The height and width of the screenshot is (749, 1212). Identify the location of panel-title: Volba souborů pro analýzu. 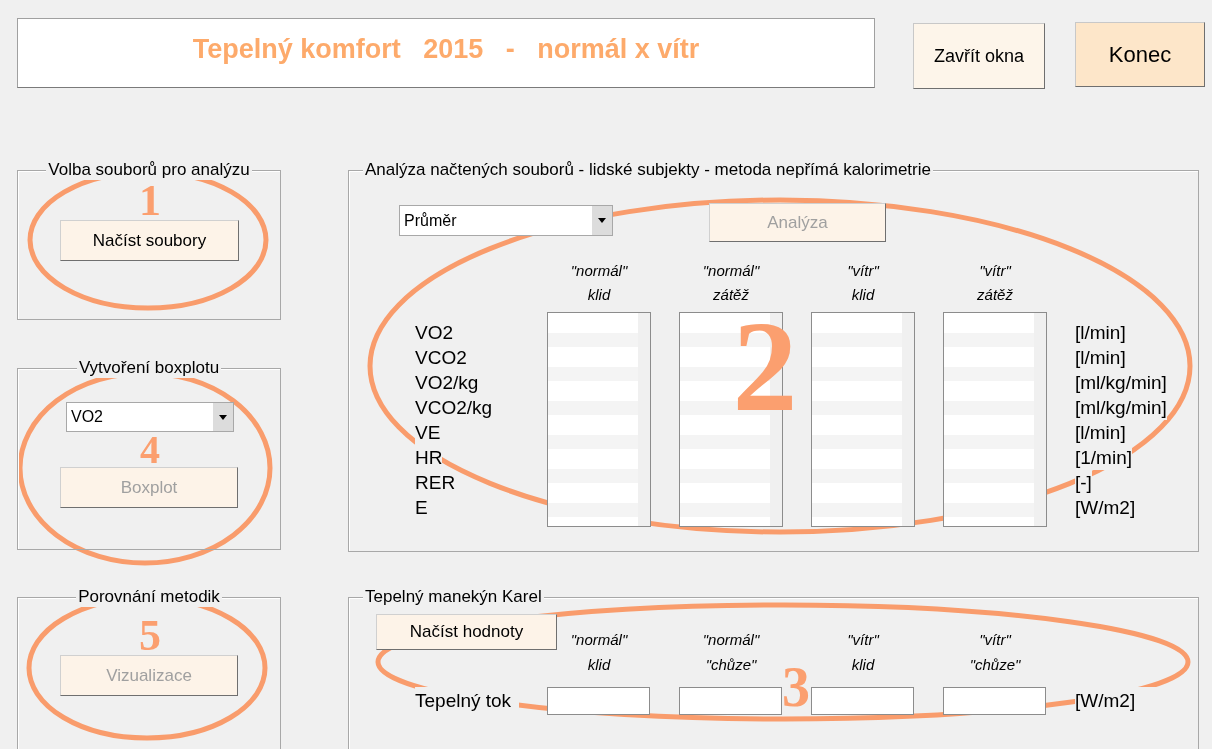
(149, 170).